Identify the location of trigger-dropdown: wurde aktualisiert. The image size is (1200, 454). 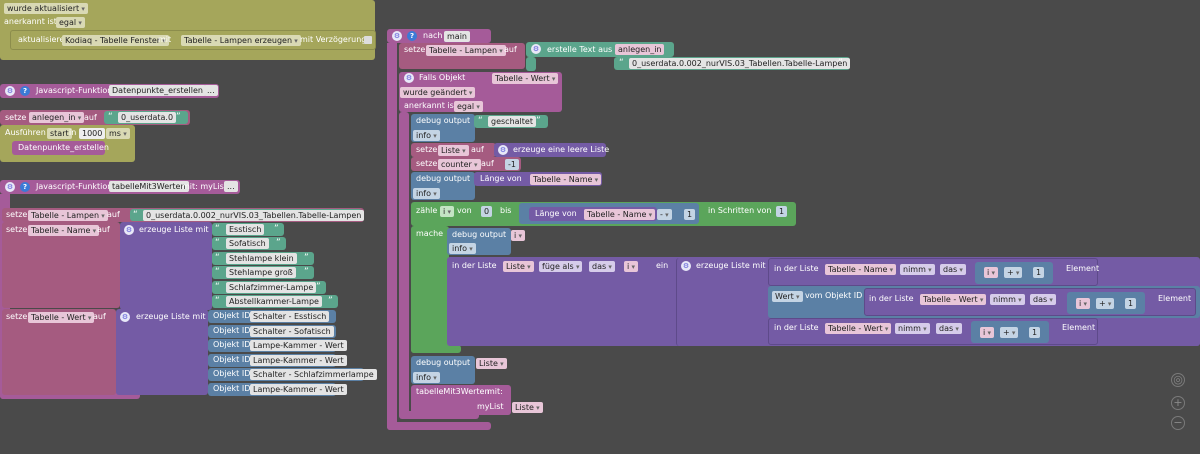
(46, 8).